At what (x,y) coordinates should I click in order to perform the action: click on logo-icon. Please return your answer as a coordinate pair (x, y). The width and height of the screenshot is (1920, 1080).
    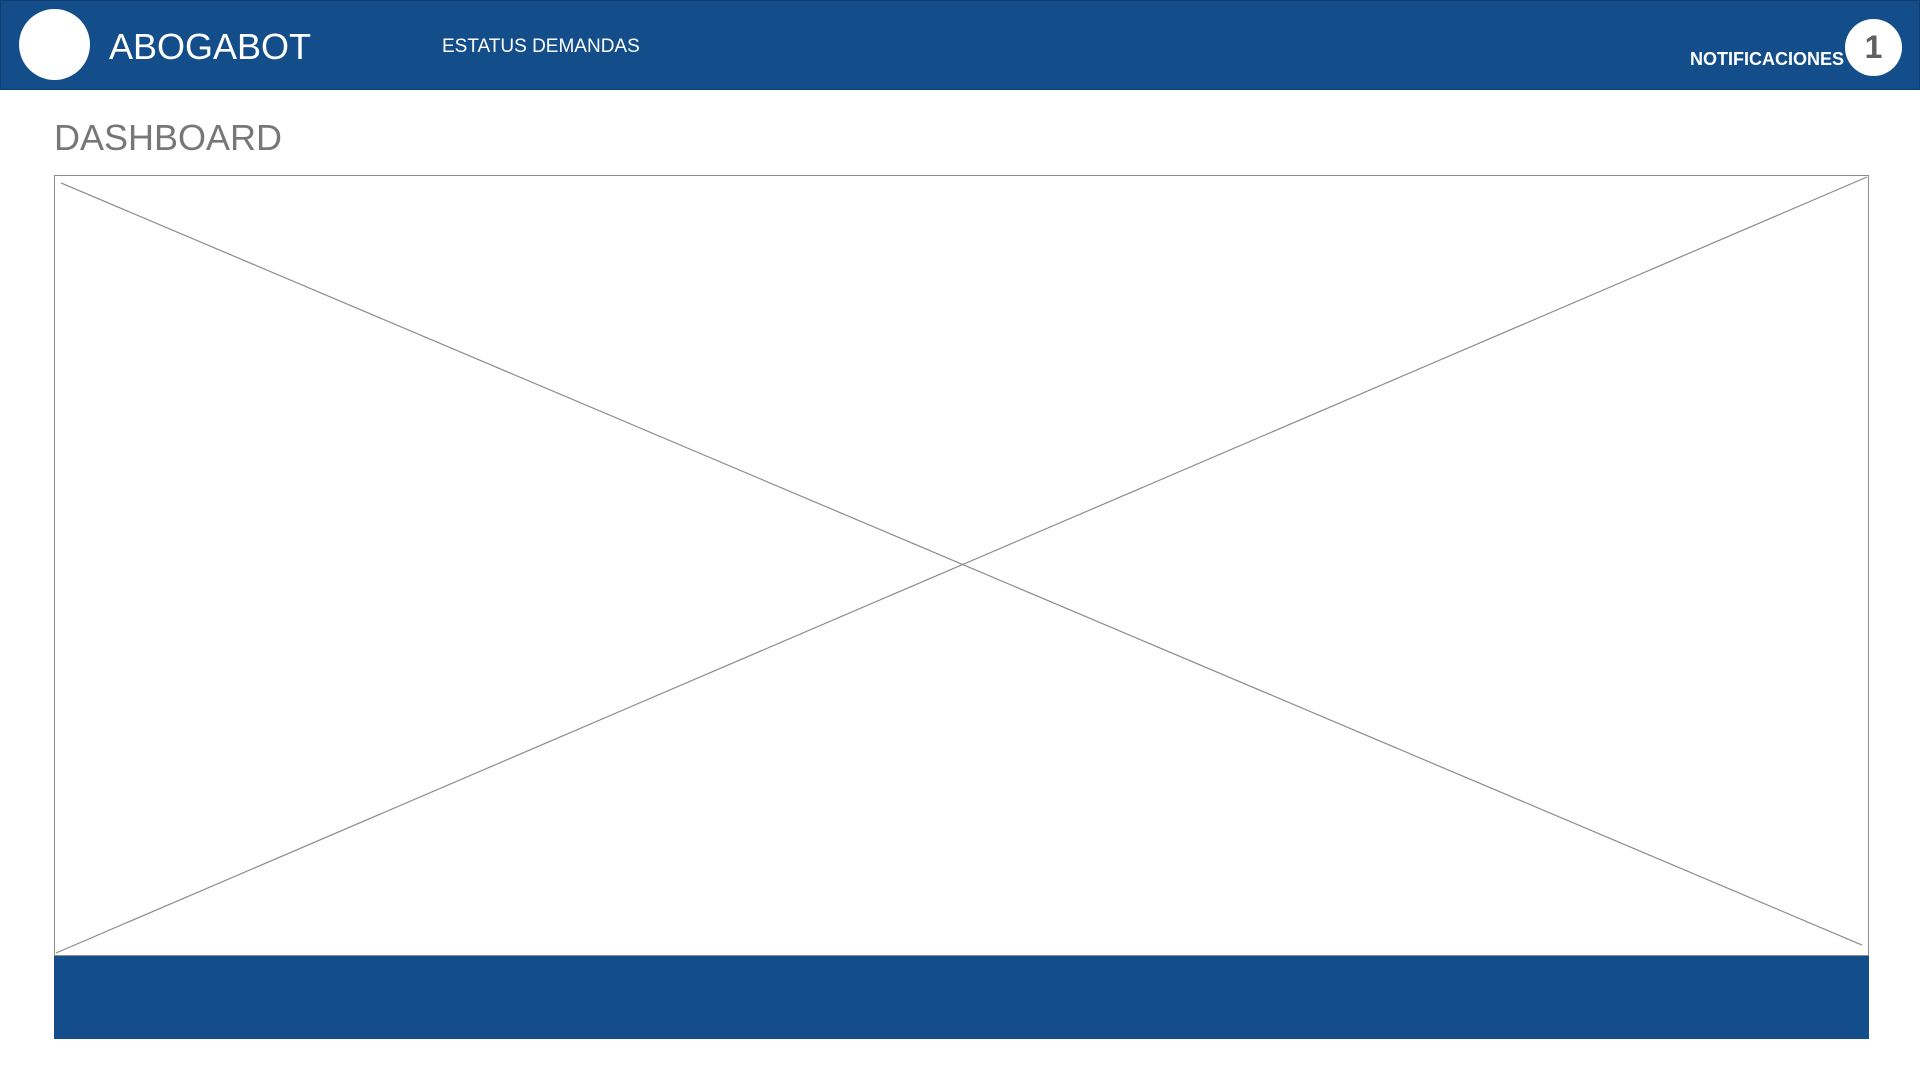
    Looking at the image, I should click on (54, 44).